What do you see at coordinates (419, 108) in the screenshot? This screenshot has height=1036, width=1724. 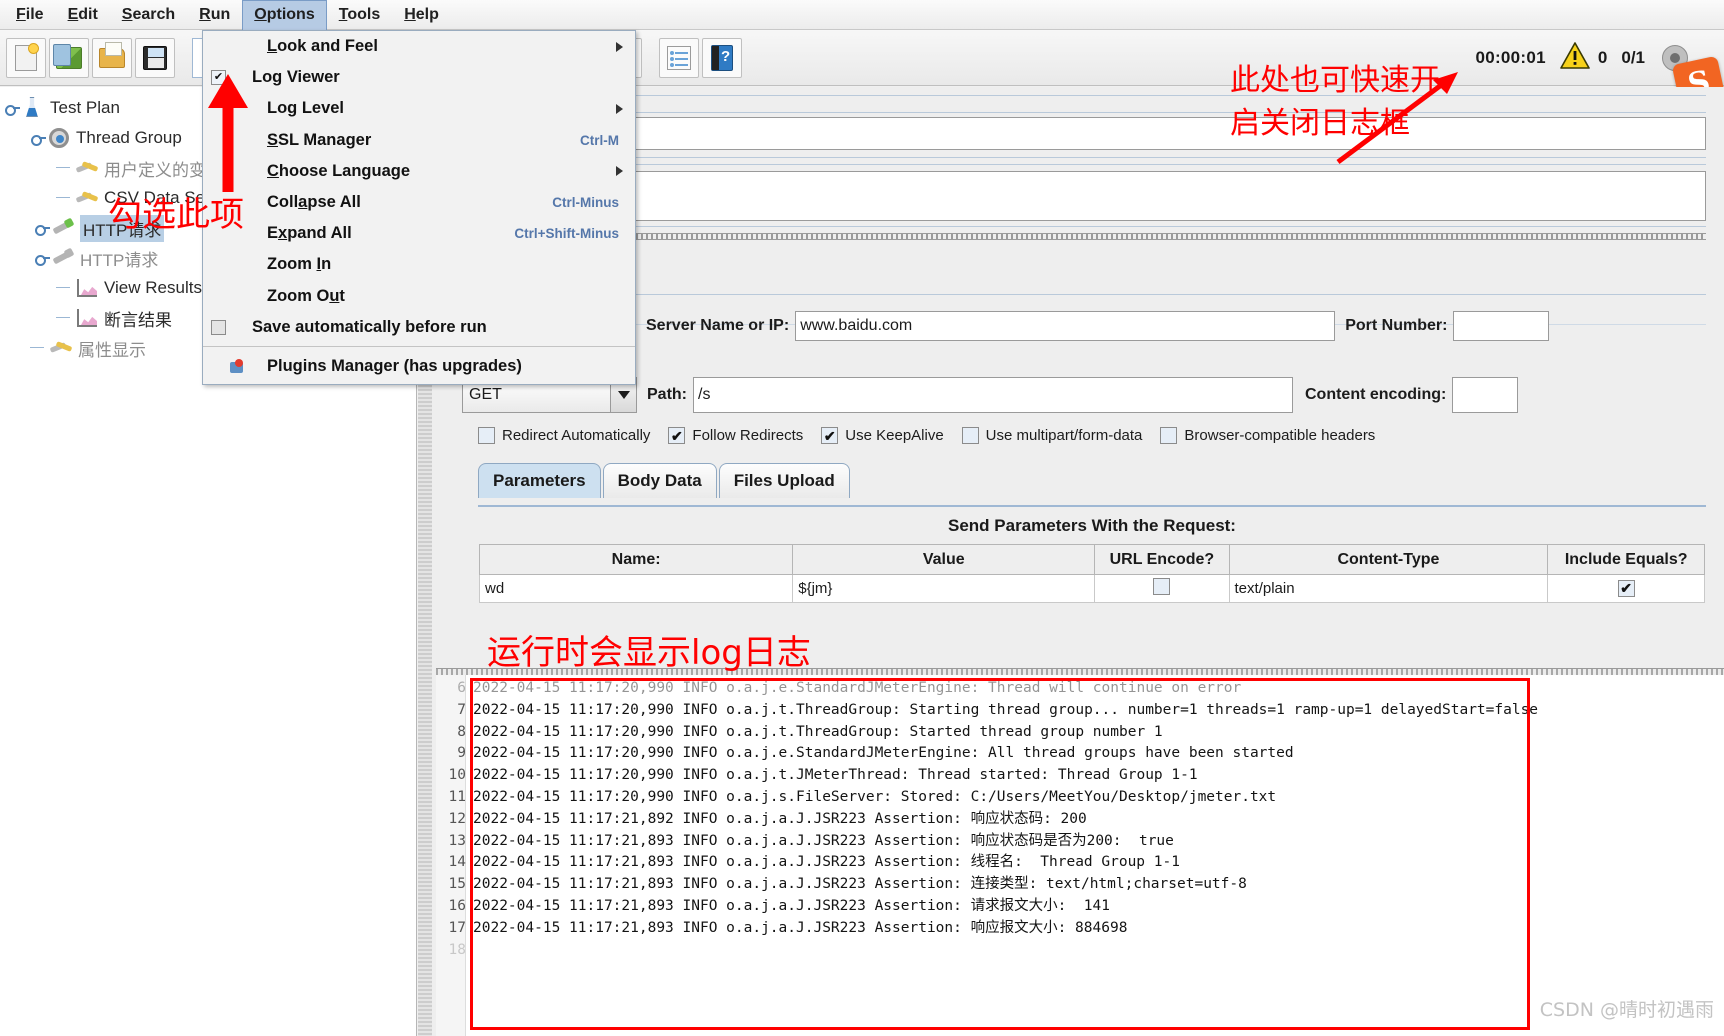 I see `menu-item-log-level: Log Level` at bounding box center [419, 108].